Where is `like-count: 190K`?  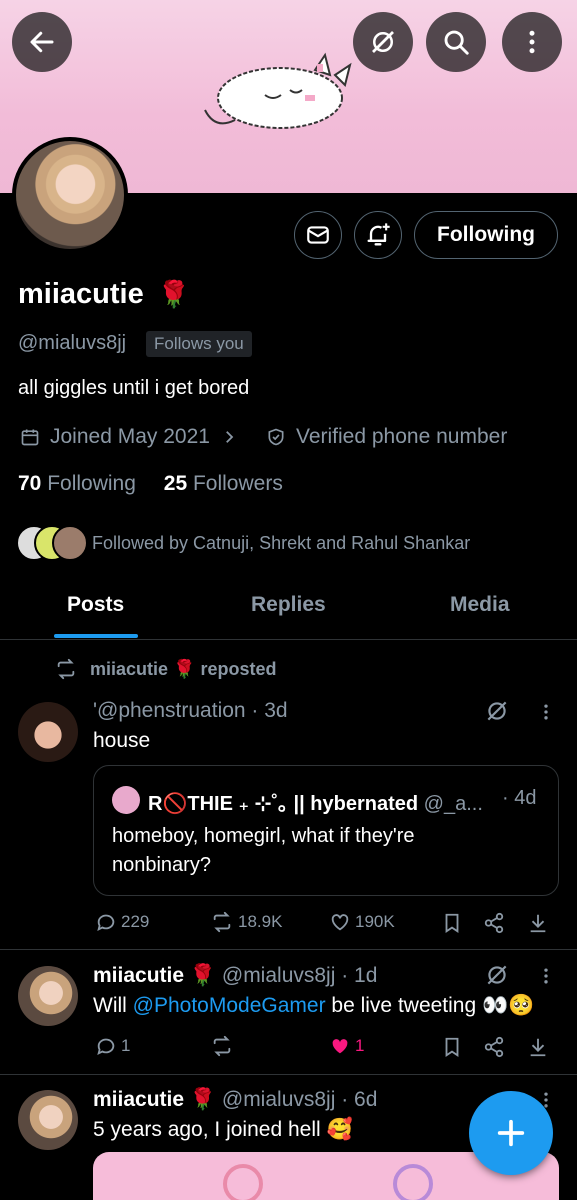
like-count: 190K is located at coordinates (375, 921).